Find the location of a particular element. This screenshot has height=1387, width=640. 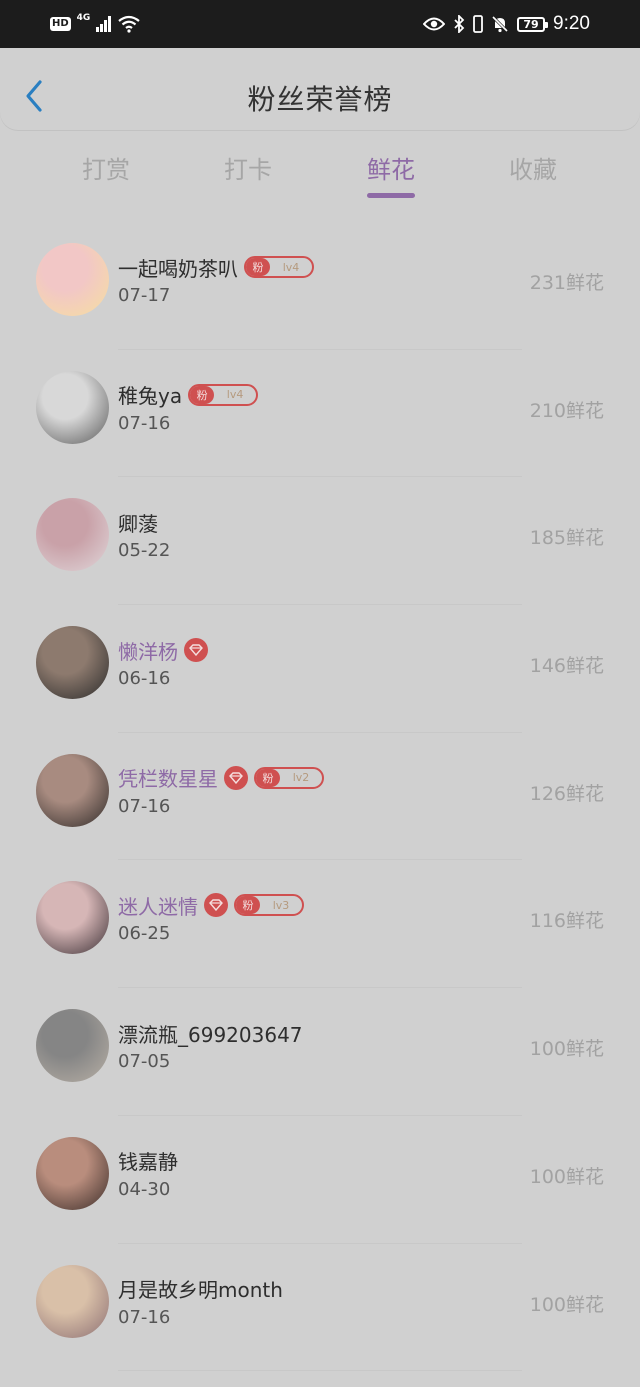

flower-count: 126鲜花 is located at coordinates (566, 793).